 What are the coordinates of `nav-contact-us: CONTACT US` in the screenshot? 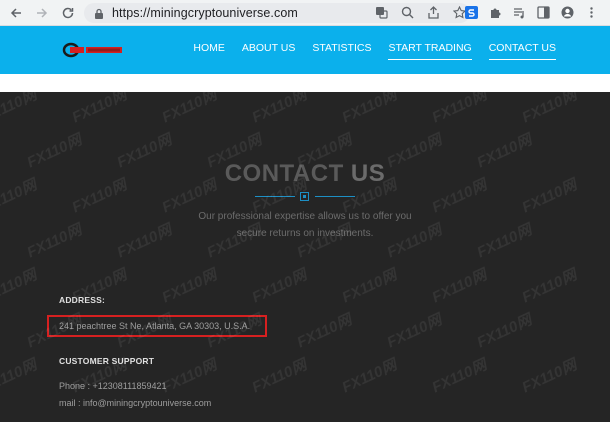 It's located at (522, 51).